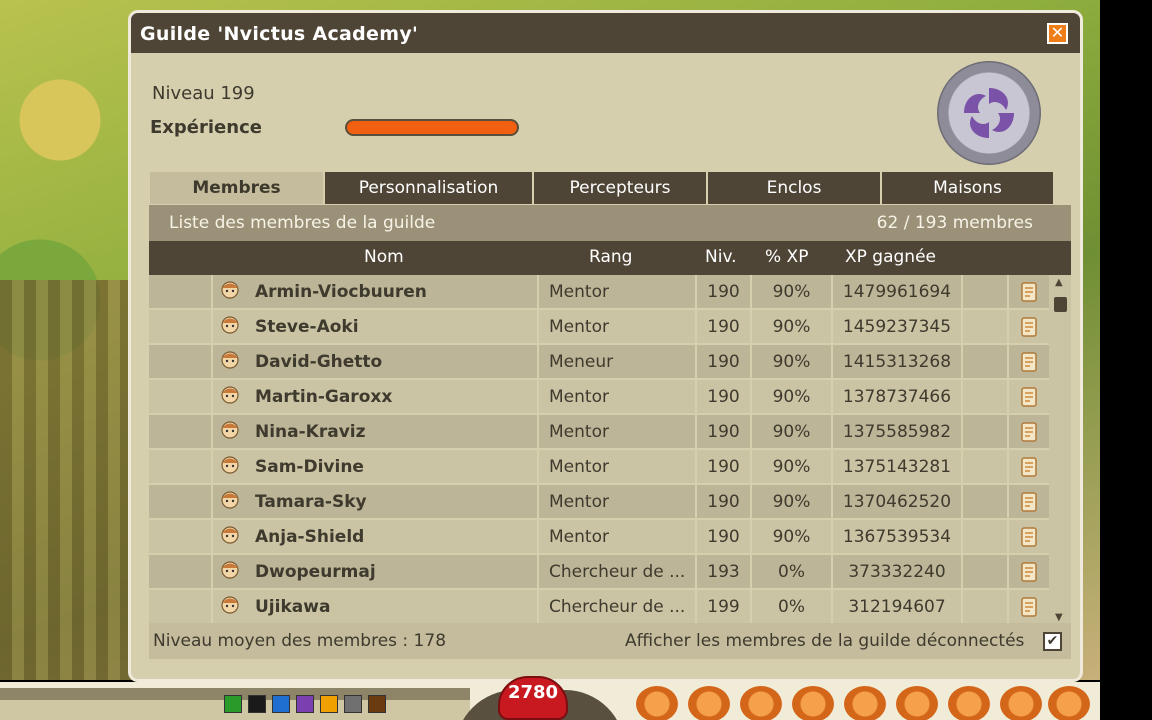 Image resolution: width=1152 pixels, height=720 pixels. I want to click on table-row: Anja-Shield Mentor 190 90% 1367539534, so click(599, 537).